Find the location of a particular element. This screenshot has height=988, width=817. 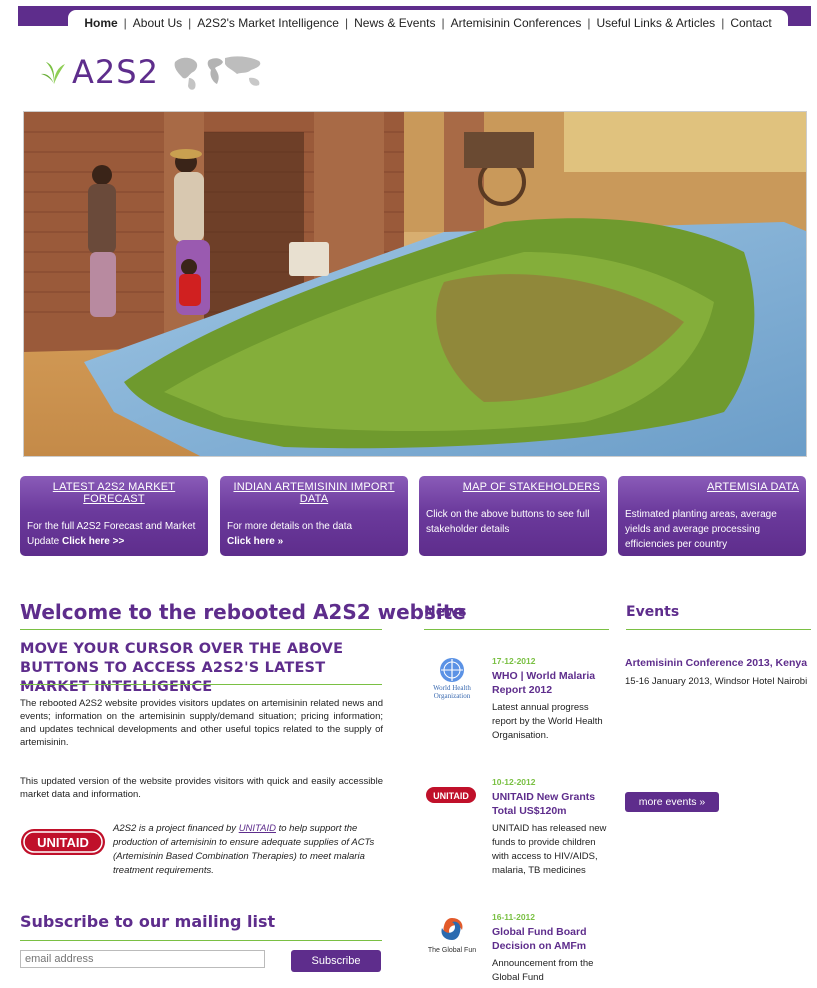

event-title-link: Artemisinin Conference 2013, Kenya is located at coordinates (716, 663).